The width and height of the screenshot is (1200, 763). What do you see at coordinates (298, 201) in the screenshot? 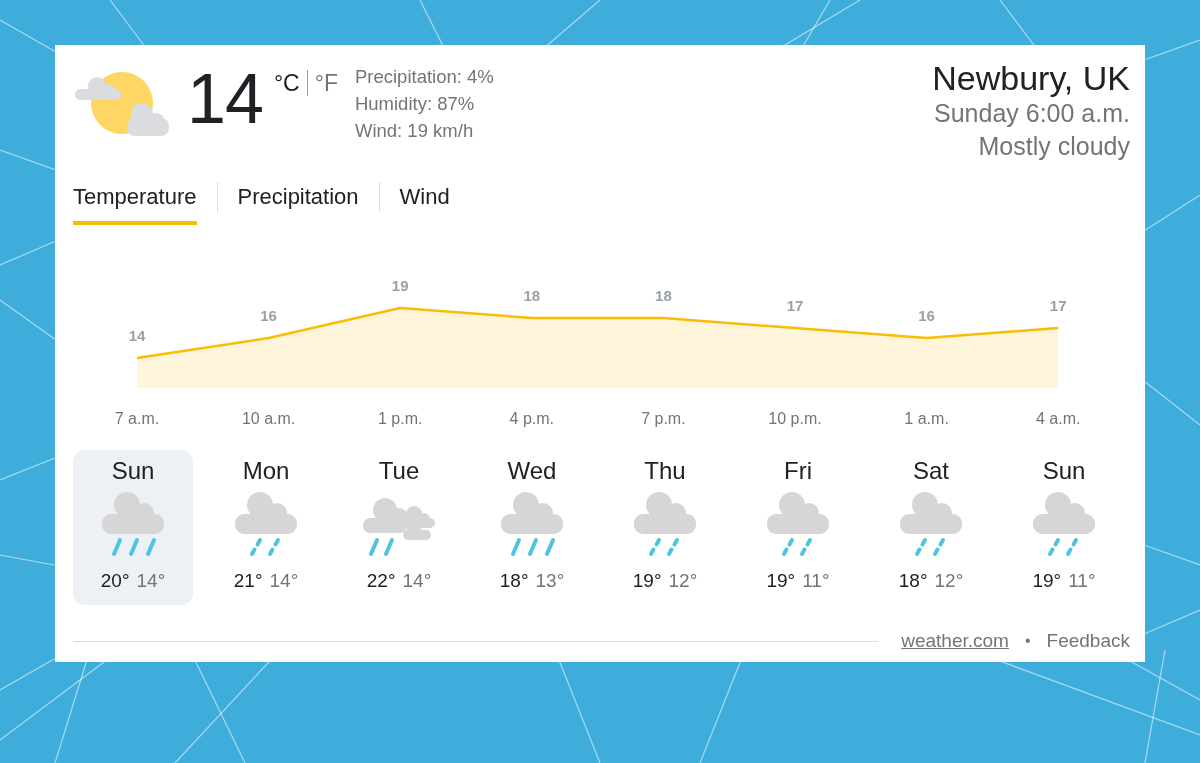
I see `chart-tab: Precipitation` at bounding box center [298, 201].